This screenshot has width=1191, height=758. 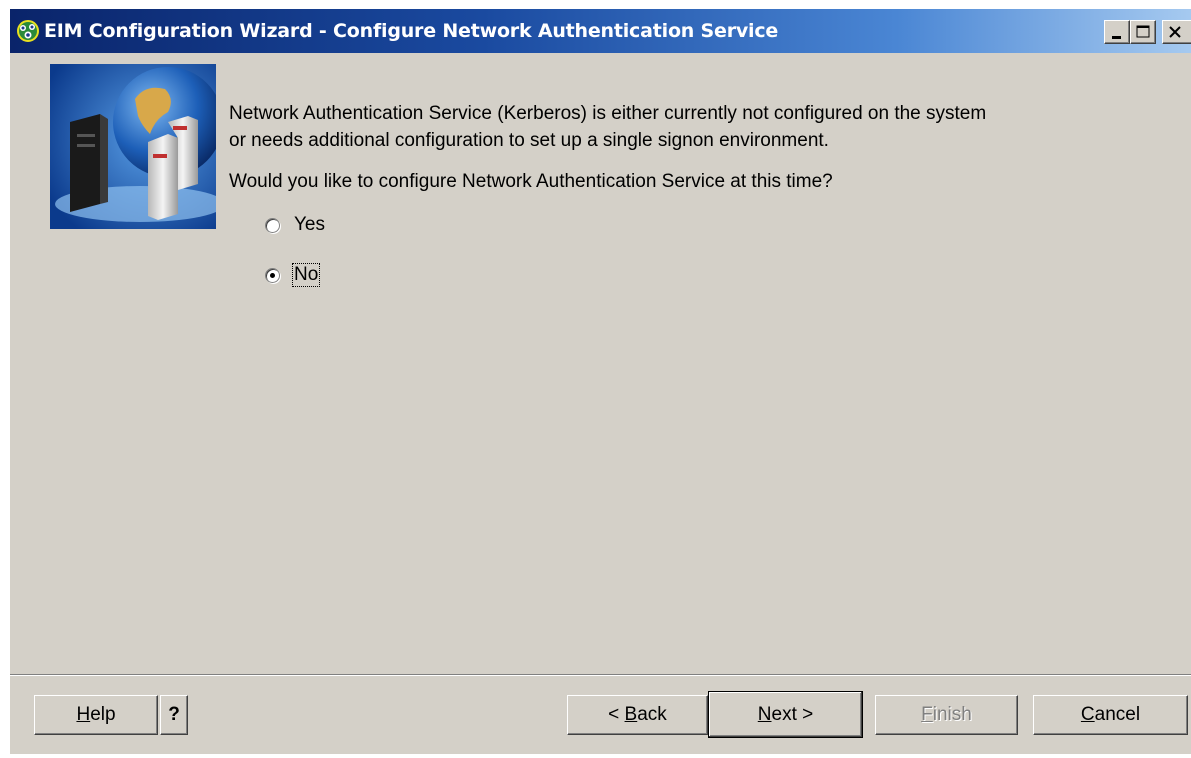 I want to click on radio-no: No, so click(x=293, y=275).